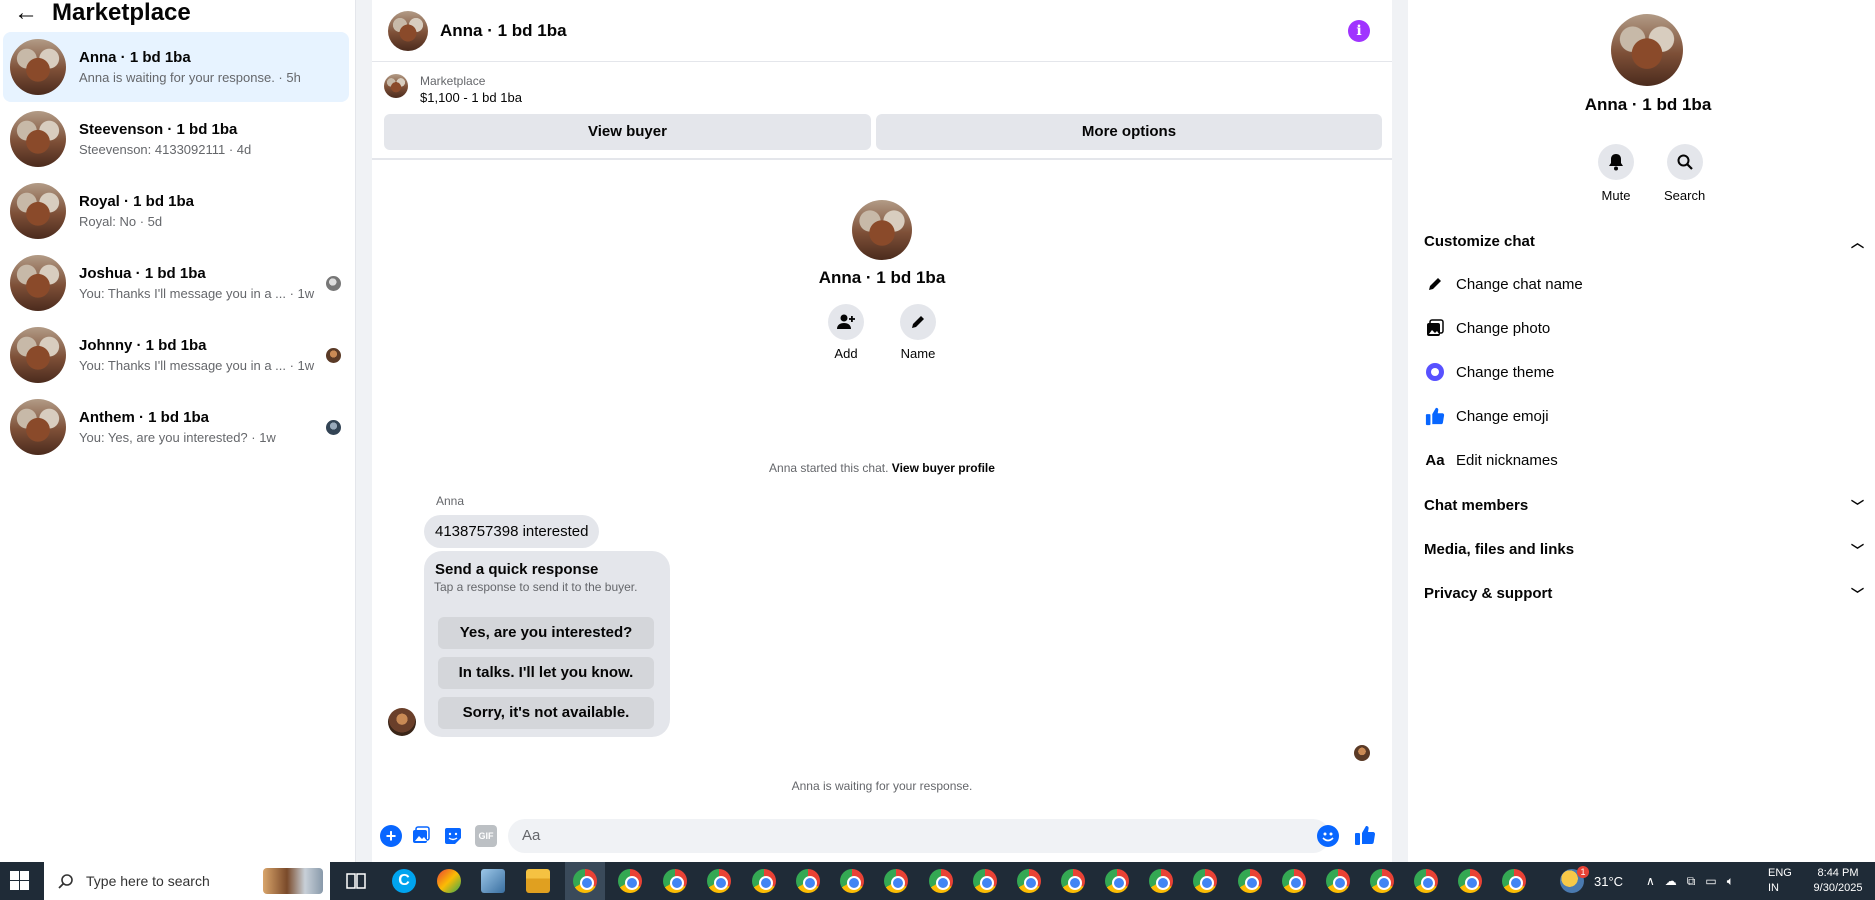  I want to click on tray-app-icon: ⧉, so click(1691, 881).